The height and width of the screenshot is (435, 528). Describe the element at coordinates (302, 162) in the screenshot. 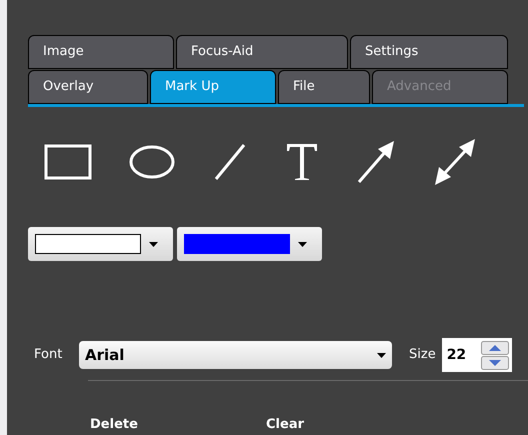

I see `text-tool-icon` at that location.